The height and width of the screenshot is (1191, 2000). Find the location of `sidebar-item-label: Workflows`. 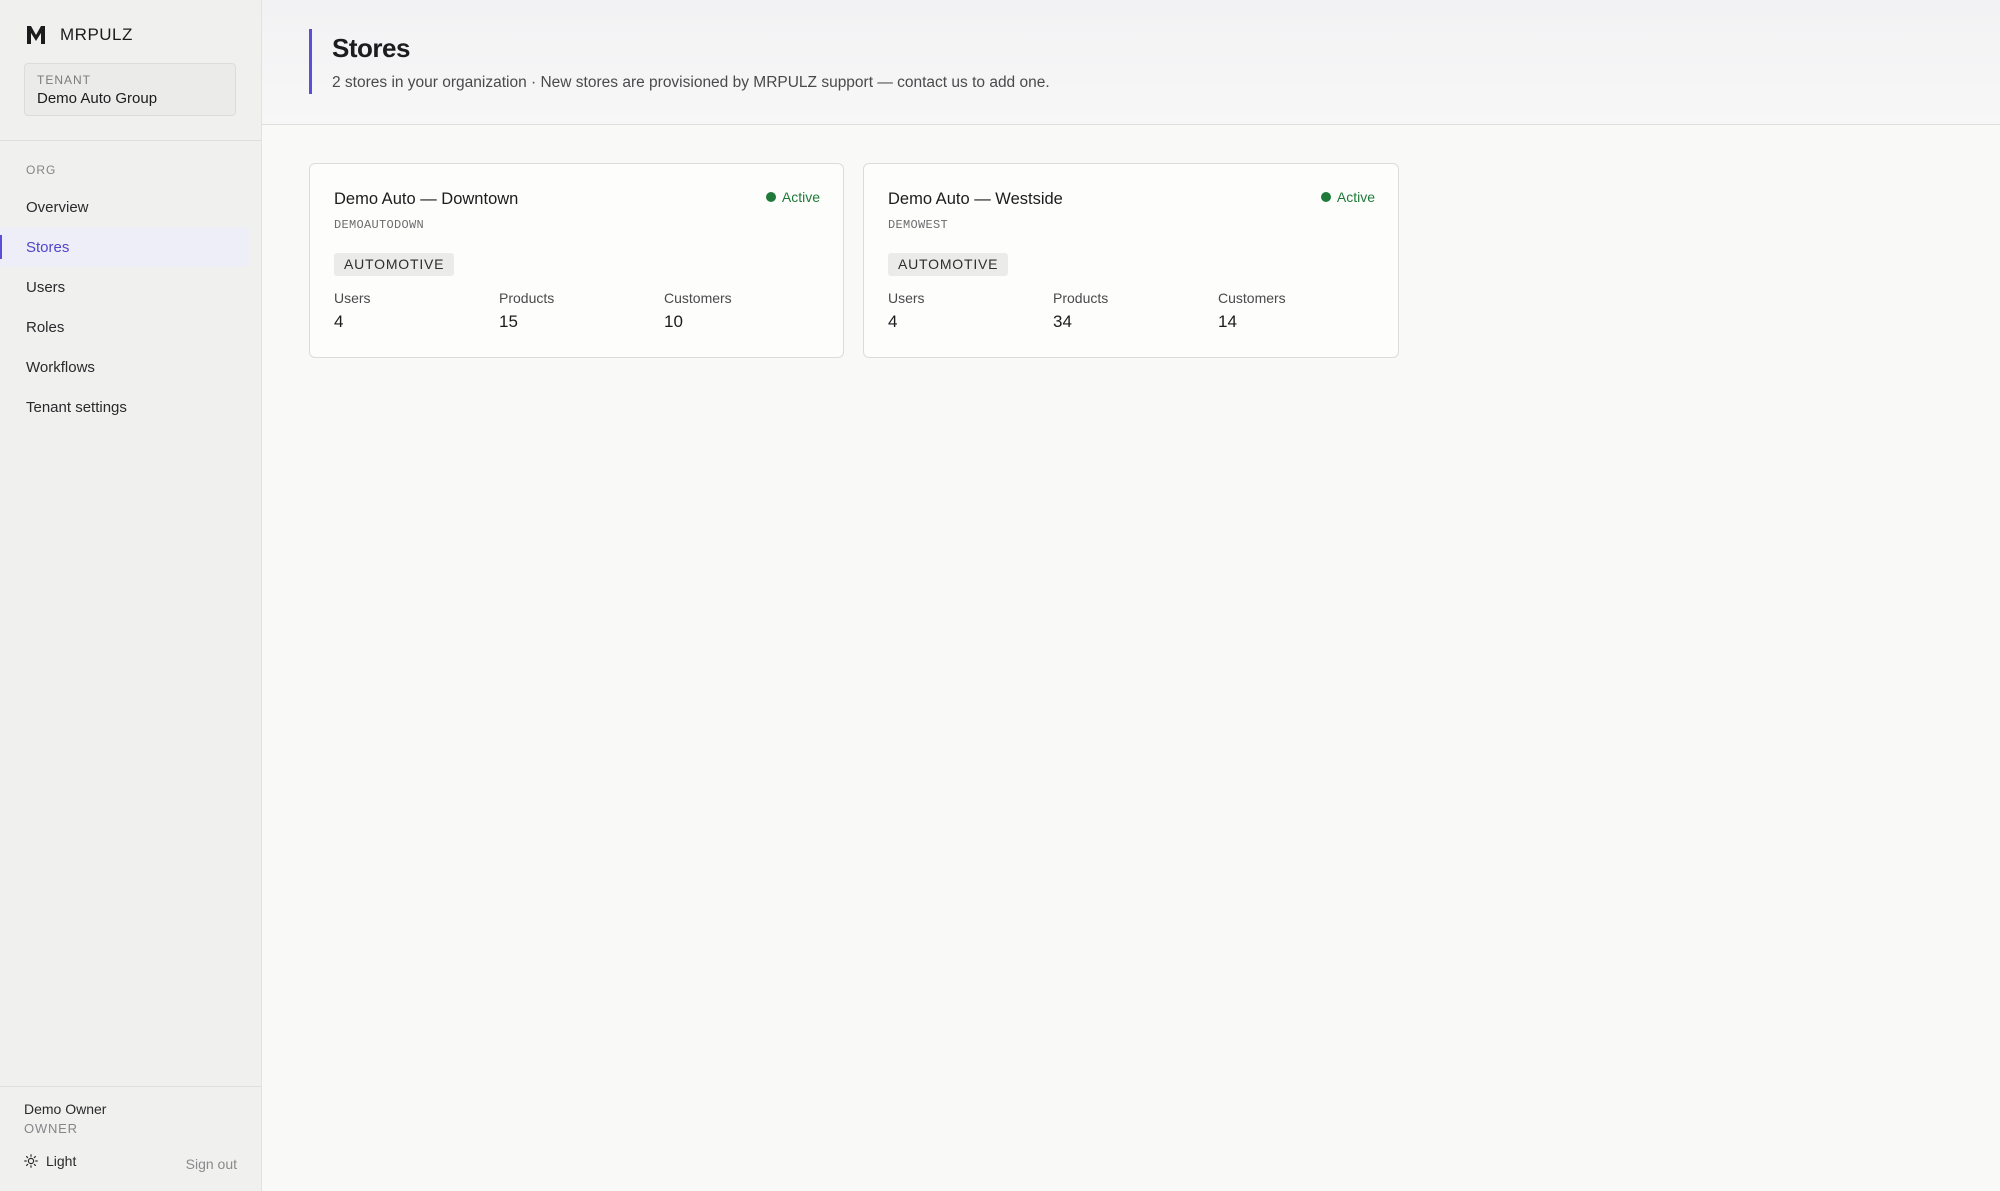

sidebar-item-label: Workflows is located at coordinates (60, 367).